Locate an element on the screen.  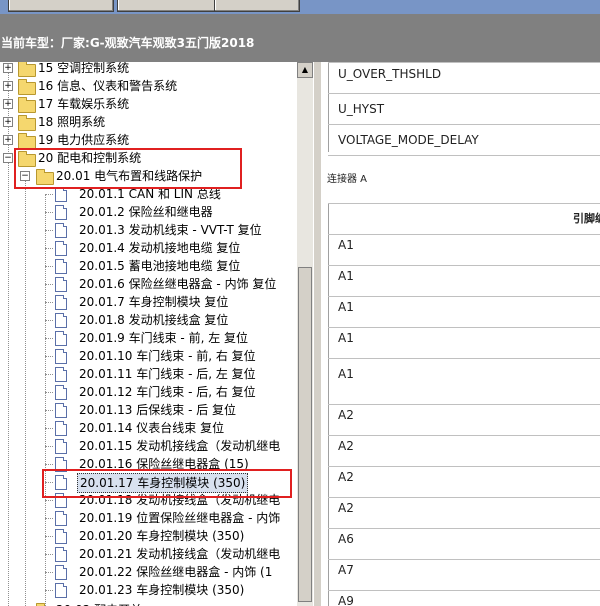
tree-node-system: +16 信息、仪表和警告系统 is located at coordinates (148, 86).